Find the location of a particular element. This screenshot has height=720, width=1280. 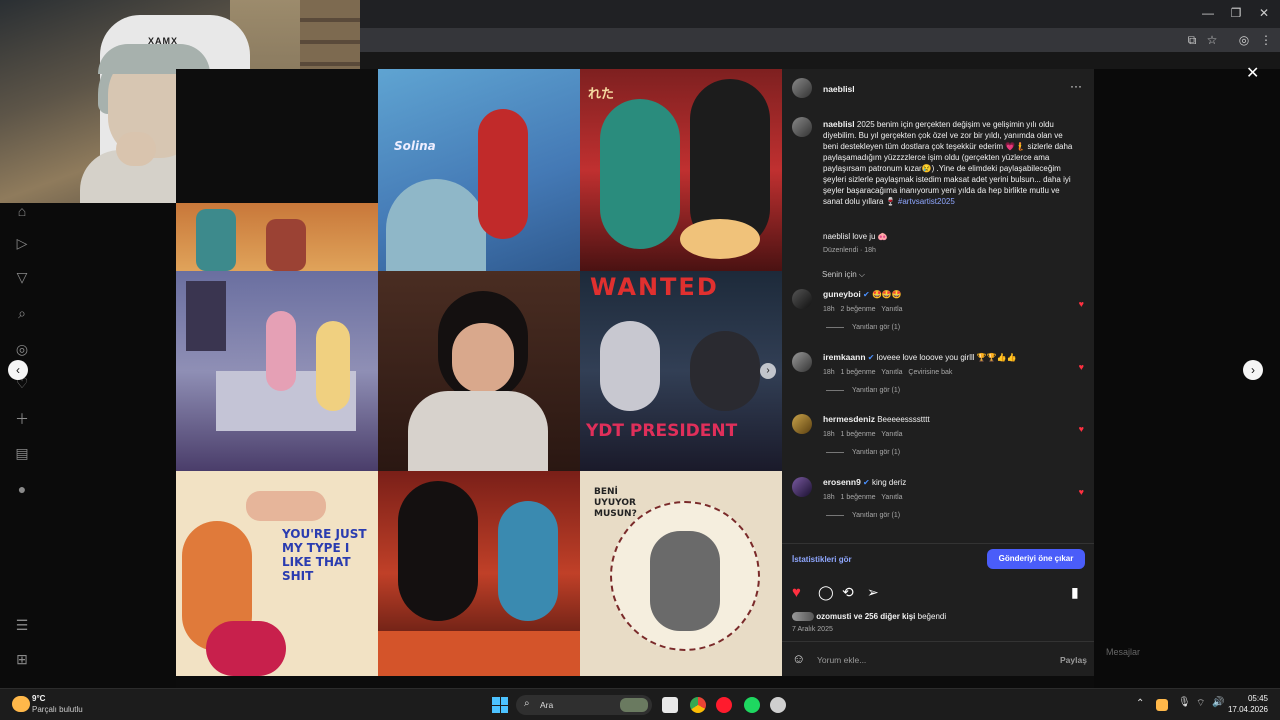

chrome-icon is located at coordinates (698, 705).